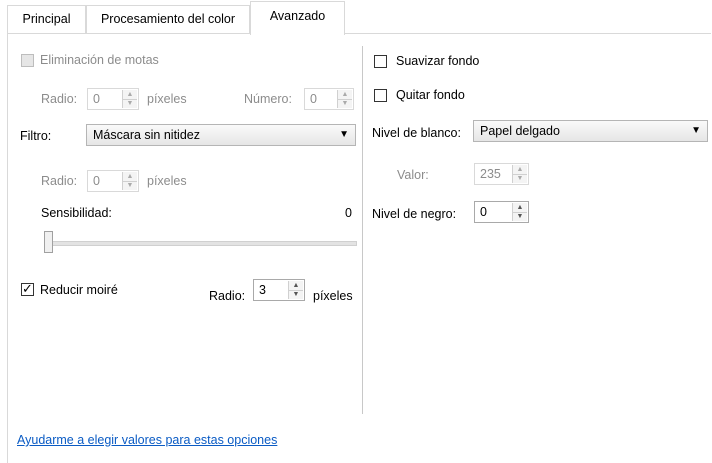  Describe the element at coordinates (168, 19) in the screenshot. I see `tab-procesamiento-del-color: Procesamiento del color` at that location.